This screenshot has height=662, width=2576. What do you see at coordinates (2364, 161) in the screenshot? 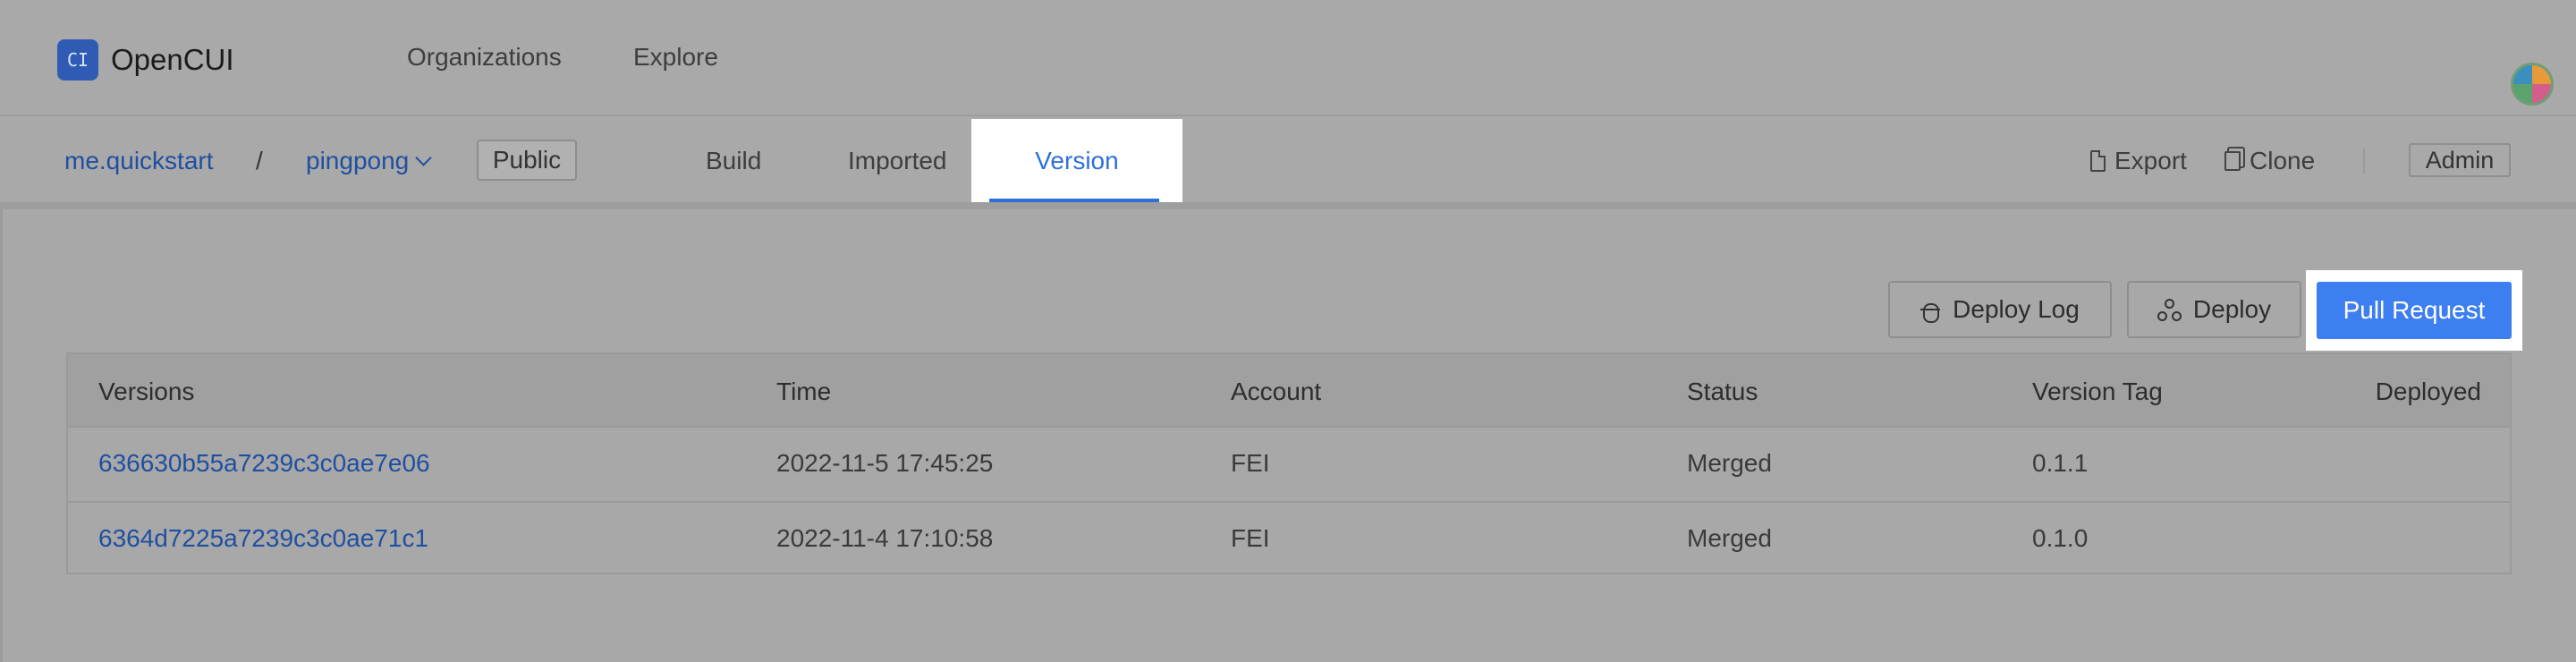
I see `divider` at bounding box center [2364, 161].